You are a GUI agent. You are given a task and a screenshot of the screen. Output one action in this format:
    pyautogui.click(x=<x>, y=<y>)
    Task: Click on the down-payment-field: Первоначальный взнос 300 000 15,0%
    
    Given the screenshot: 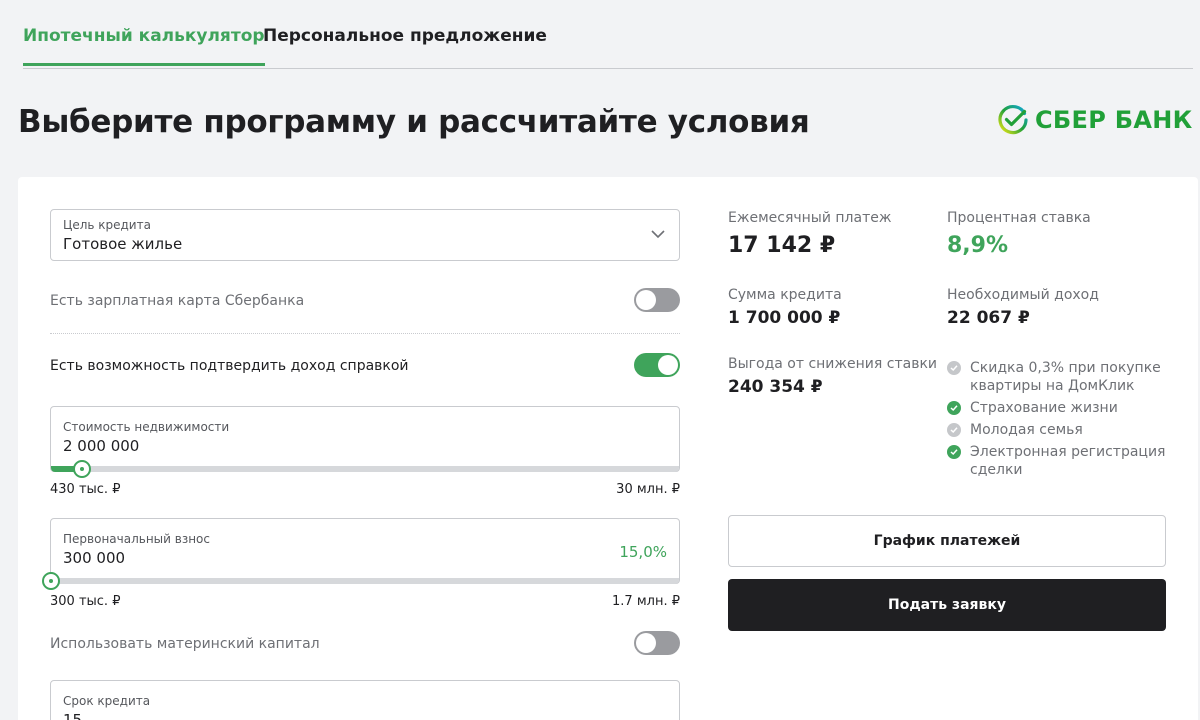 What is the action you would take?
    pyautogui.click(x=361, y=554)
    